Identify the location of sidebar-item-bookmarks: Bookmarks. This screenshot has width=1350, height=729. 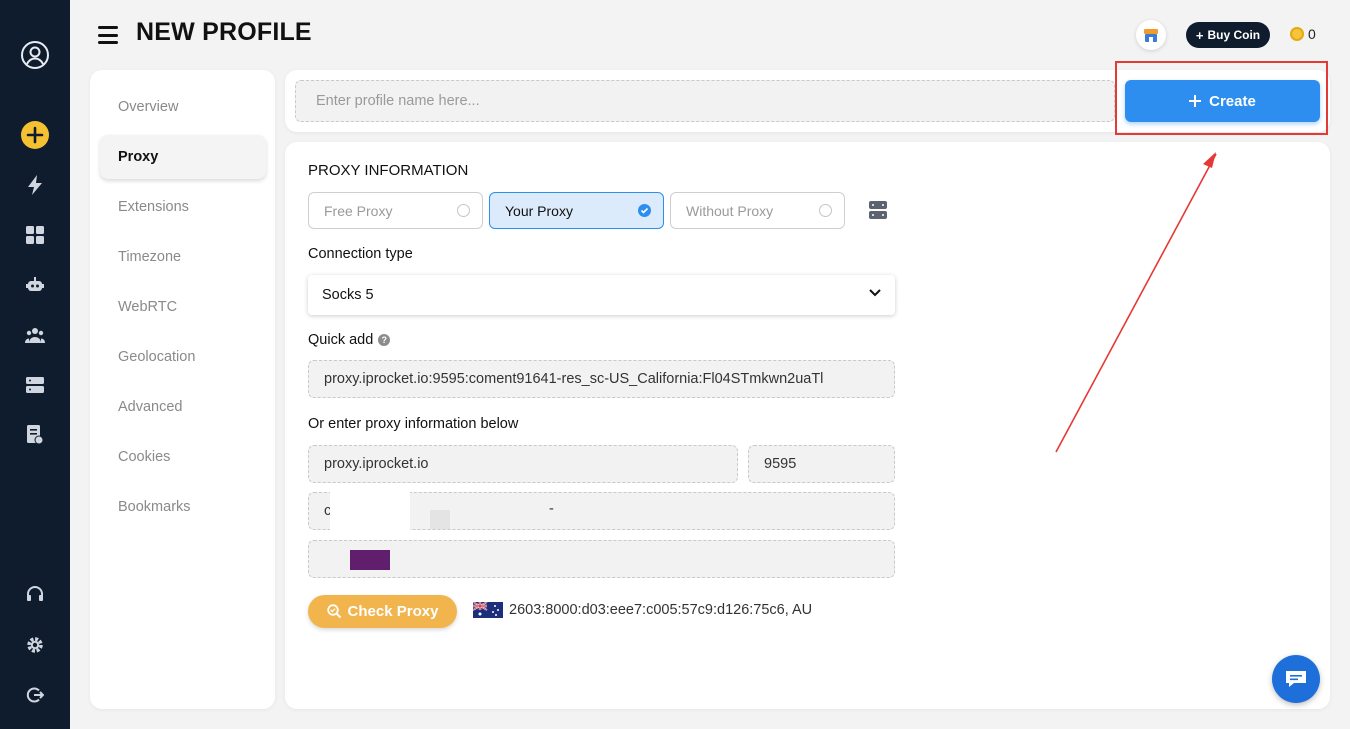
(183, 507).